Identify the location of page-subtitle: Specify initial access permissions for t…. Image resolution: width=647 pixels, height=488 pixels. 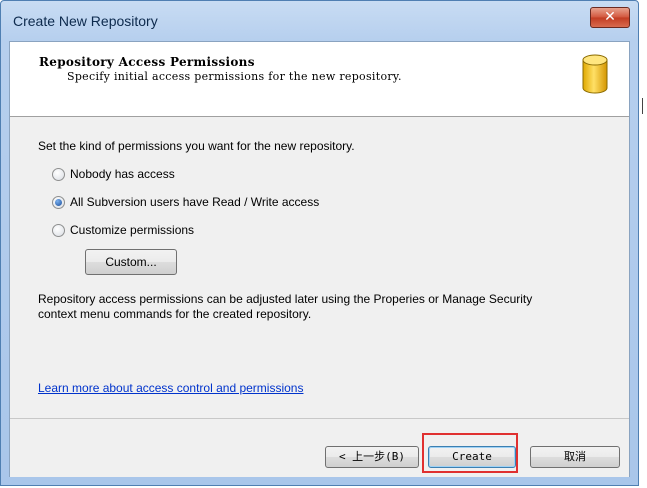
(234, 76).